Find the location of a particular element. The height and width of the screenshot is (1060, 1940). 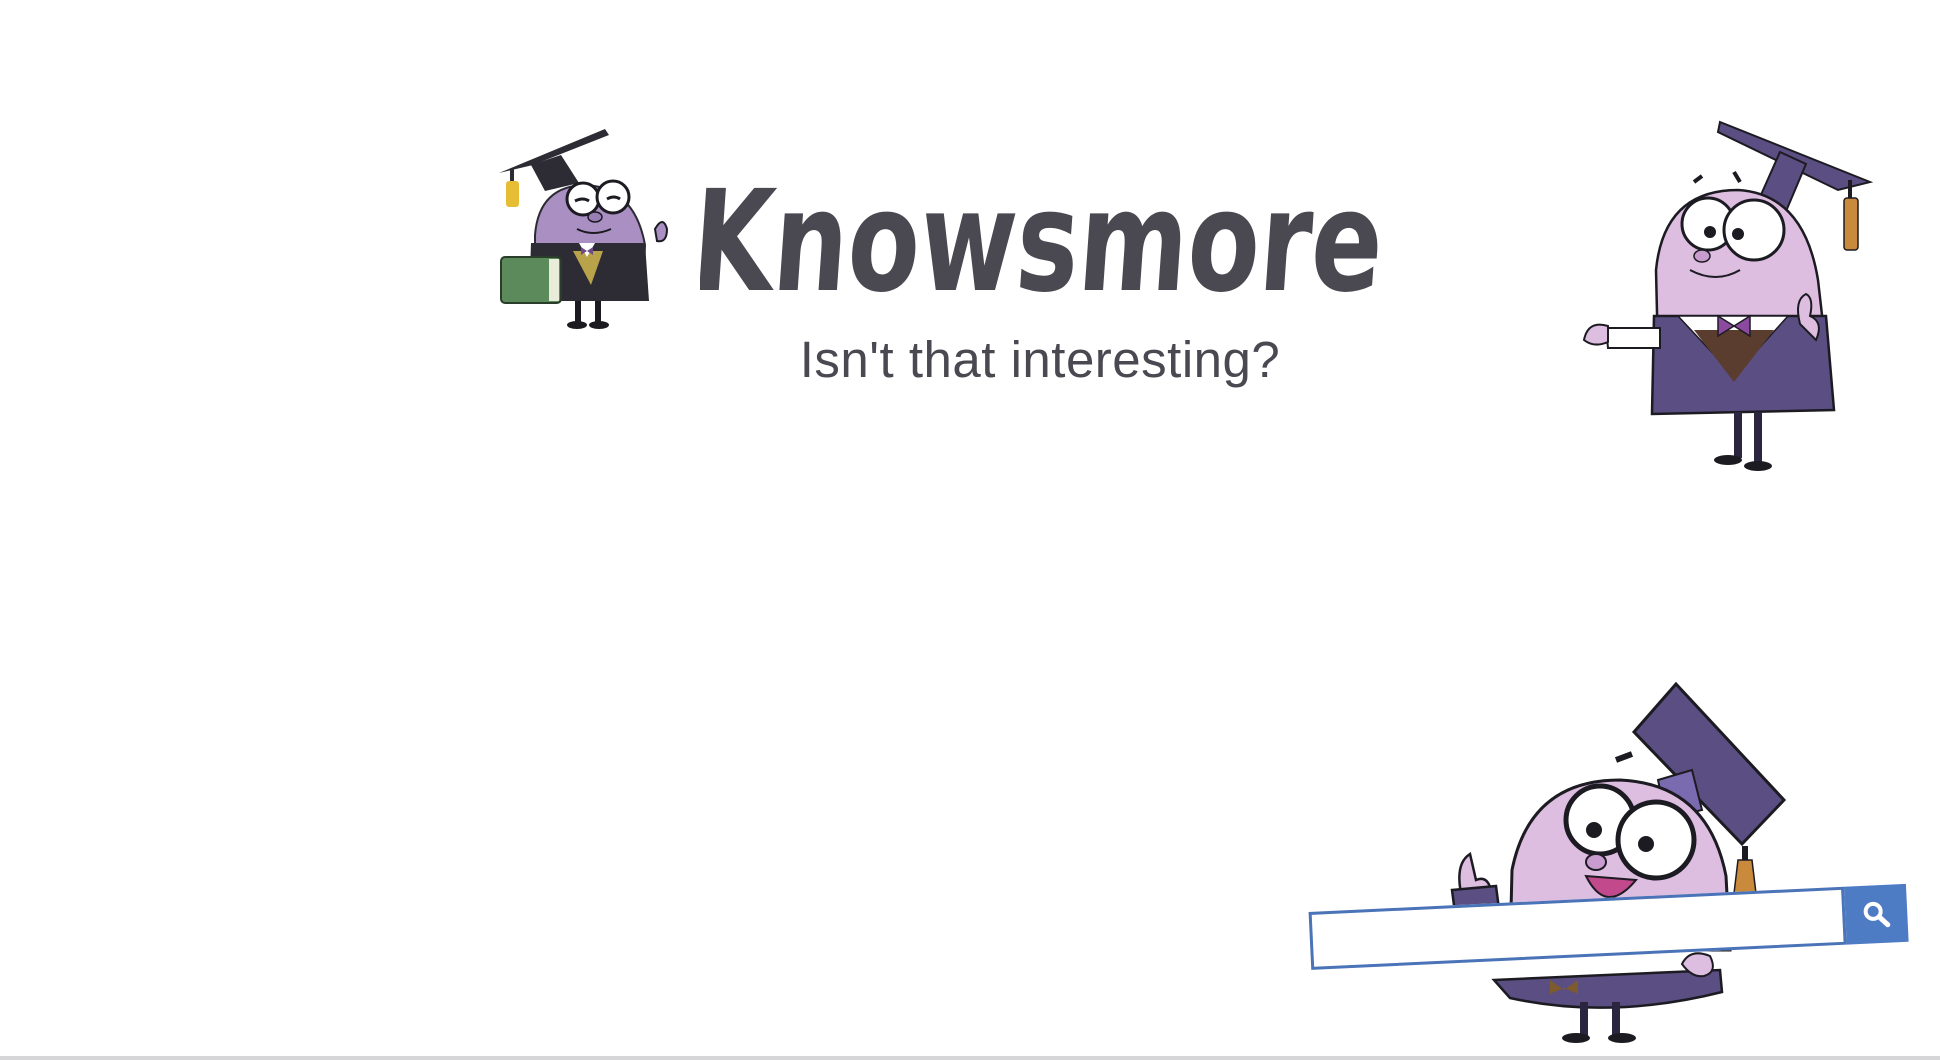

search-icon is located at coordinates (1877, 914).